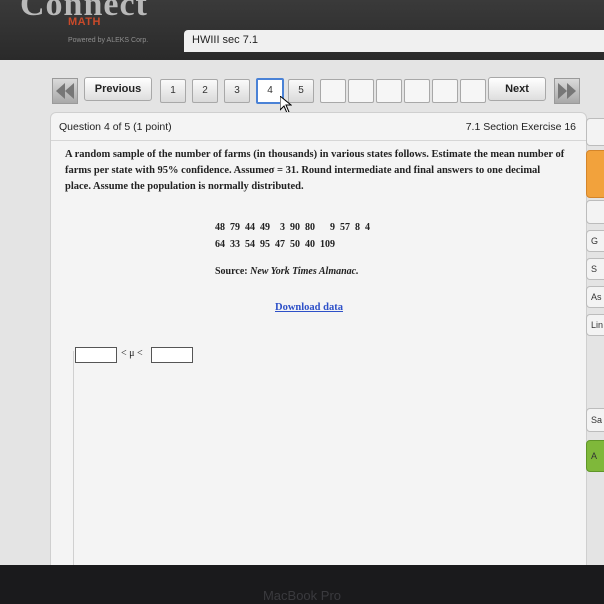 This screenshot has height=604, width=604. Describe the element at coordinates (520, 127) in the screenshot. I see `section-label: 7.1 Section Exercise 16` at that location.